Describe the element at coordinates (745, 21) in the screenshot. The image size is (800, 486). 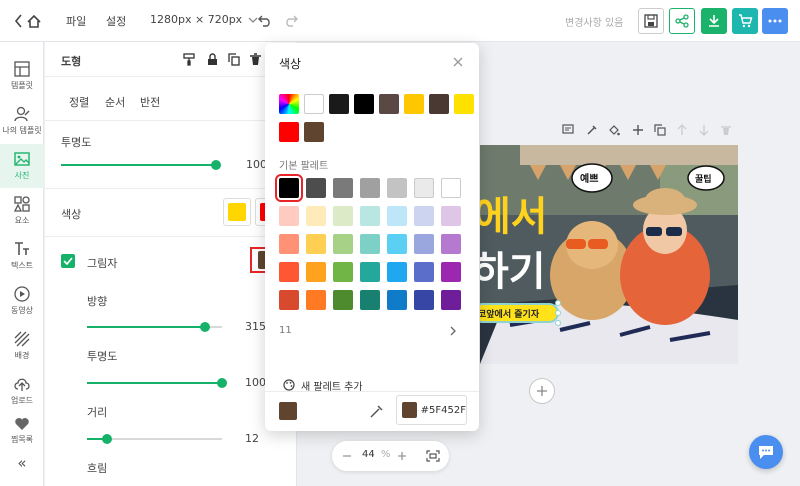
I see `cart-button` at that location.